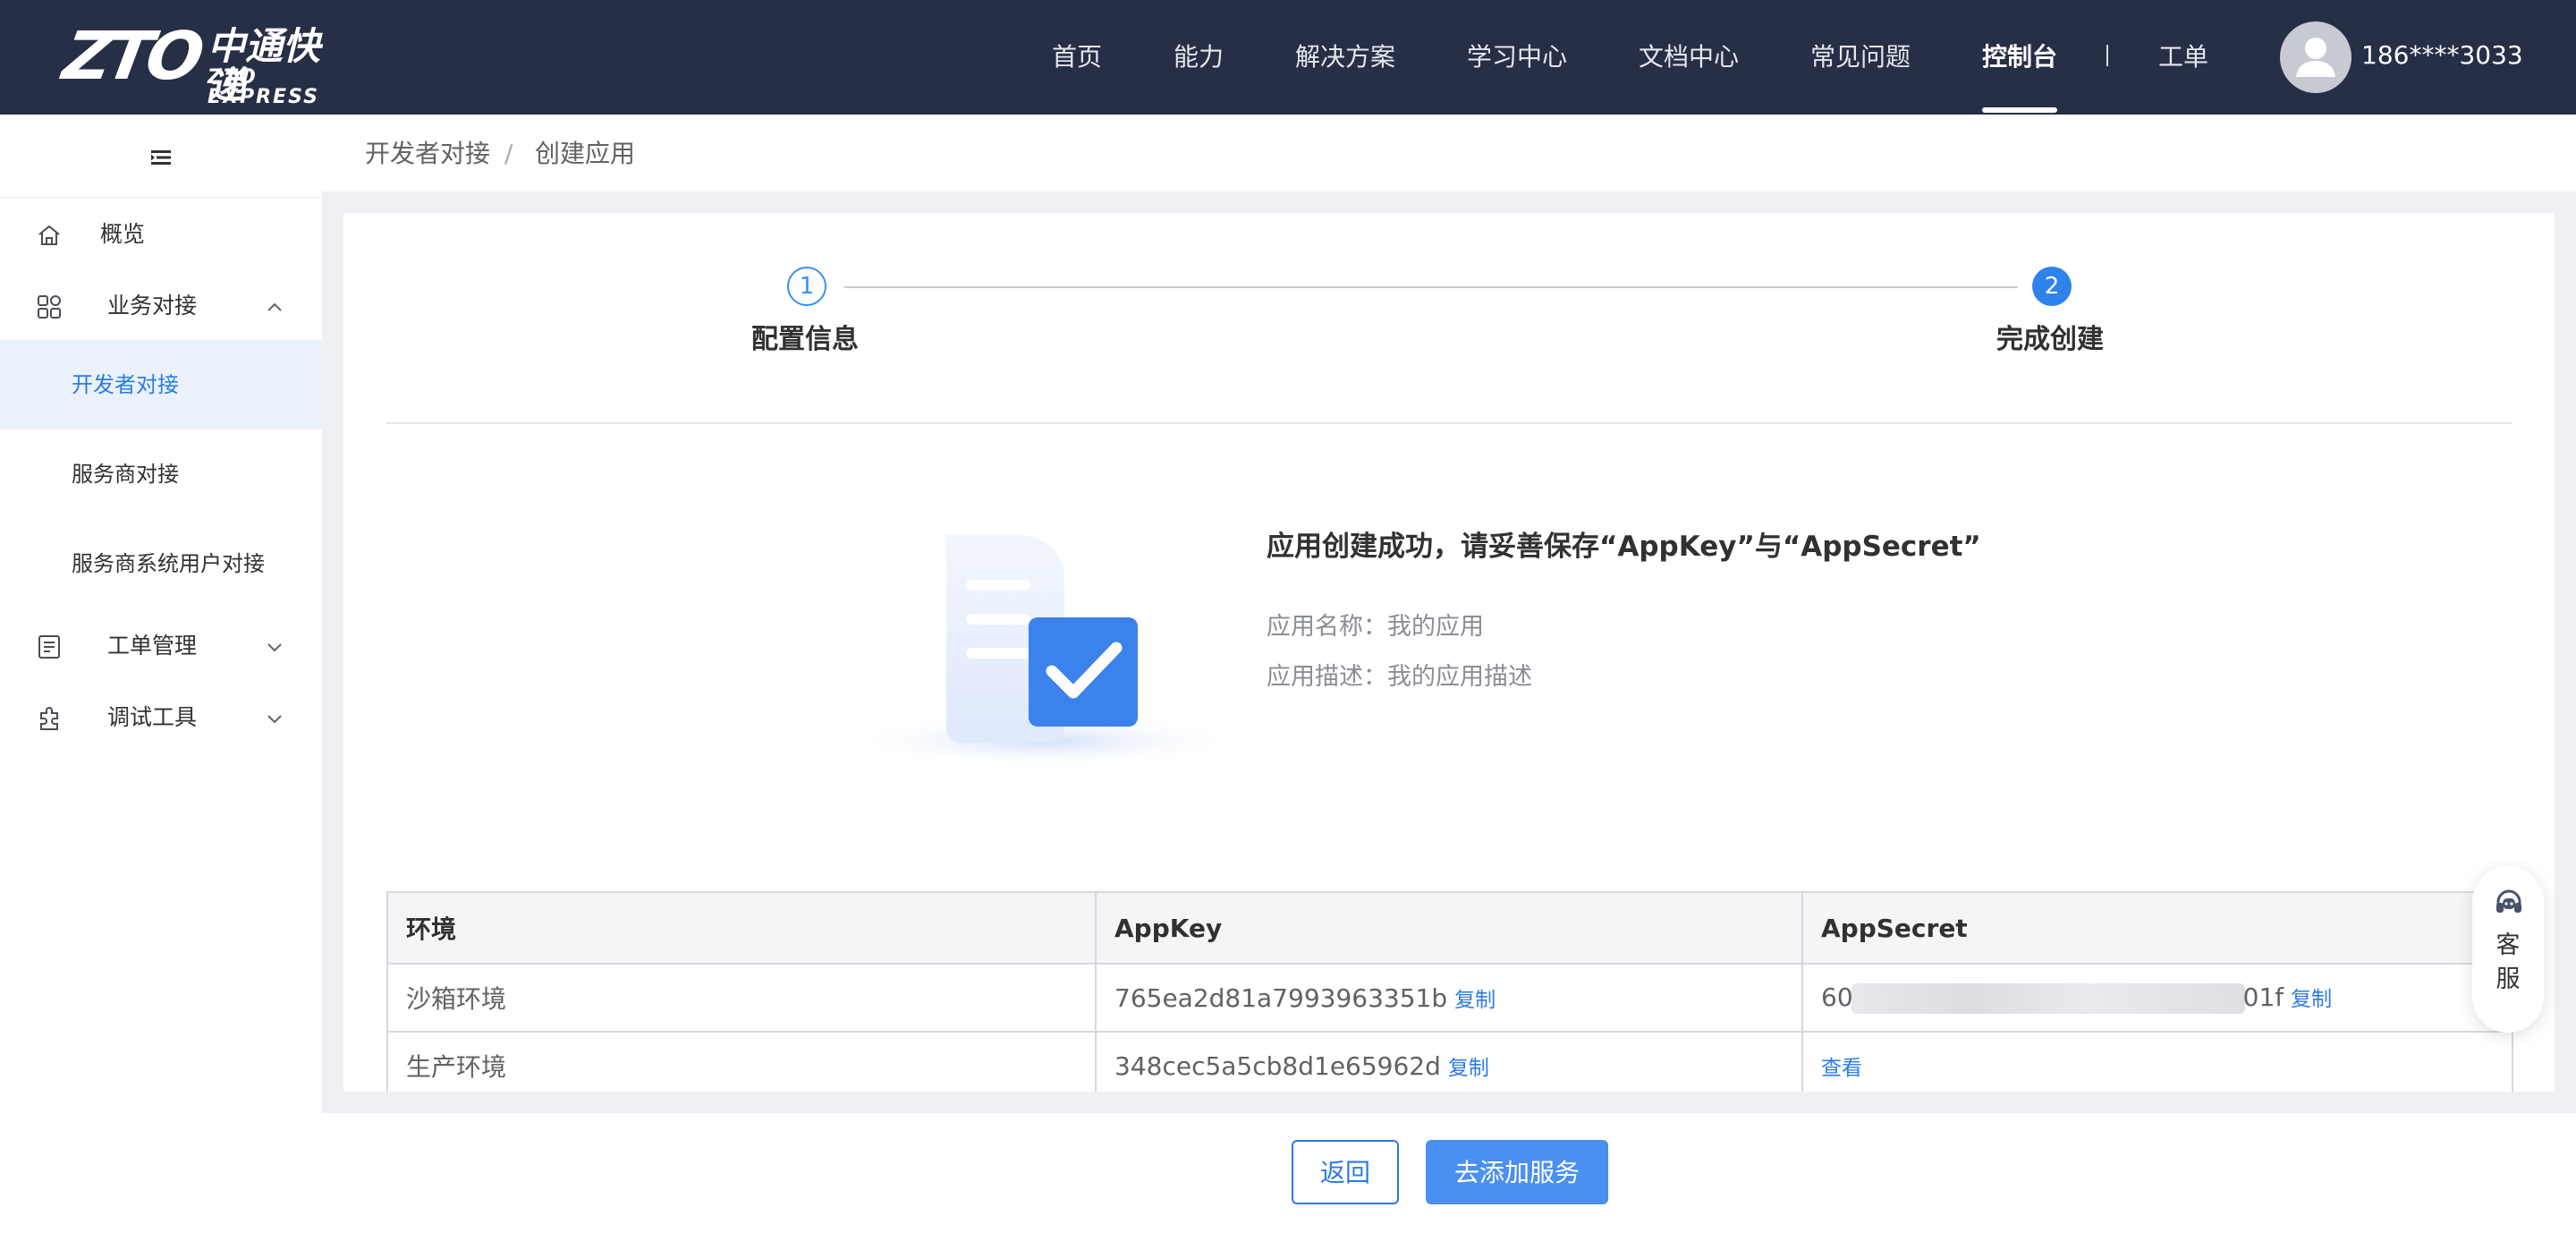 The height and width of the screenshot is (1233, 2576). Describe the element at coordinates (1199, 57) in the screenshot. I see `nav-capability: 能力` at that location.